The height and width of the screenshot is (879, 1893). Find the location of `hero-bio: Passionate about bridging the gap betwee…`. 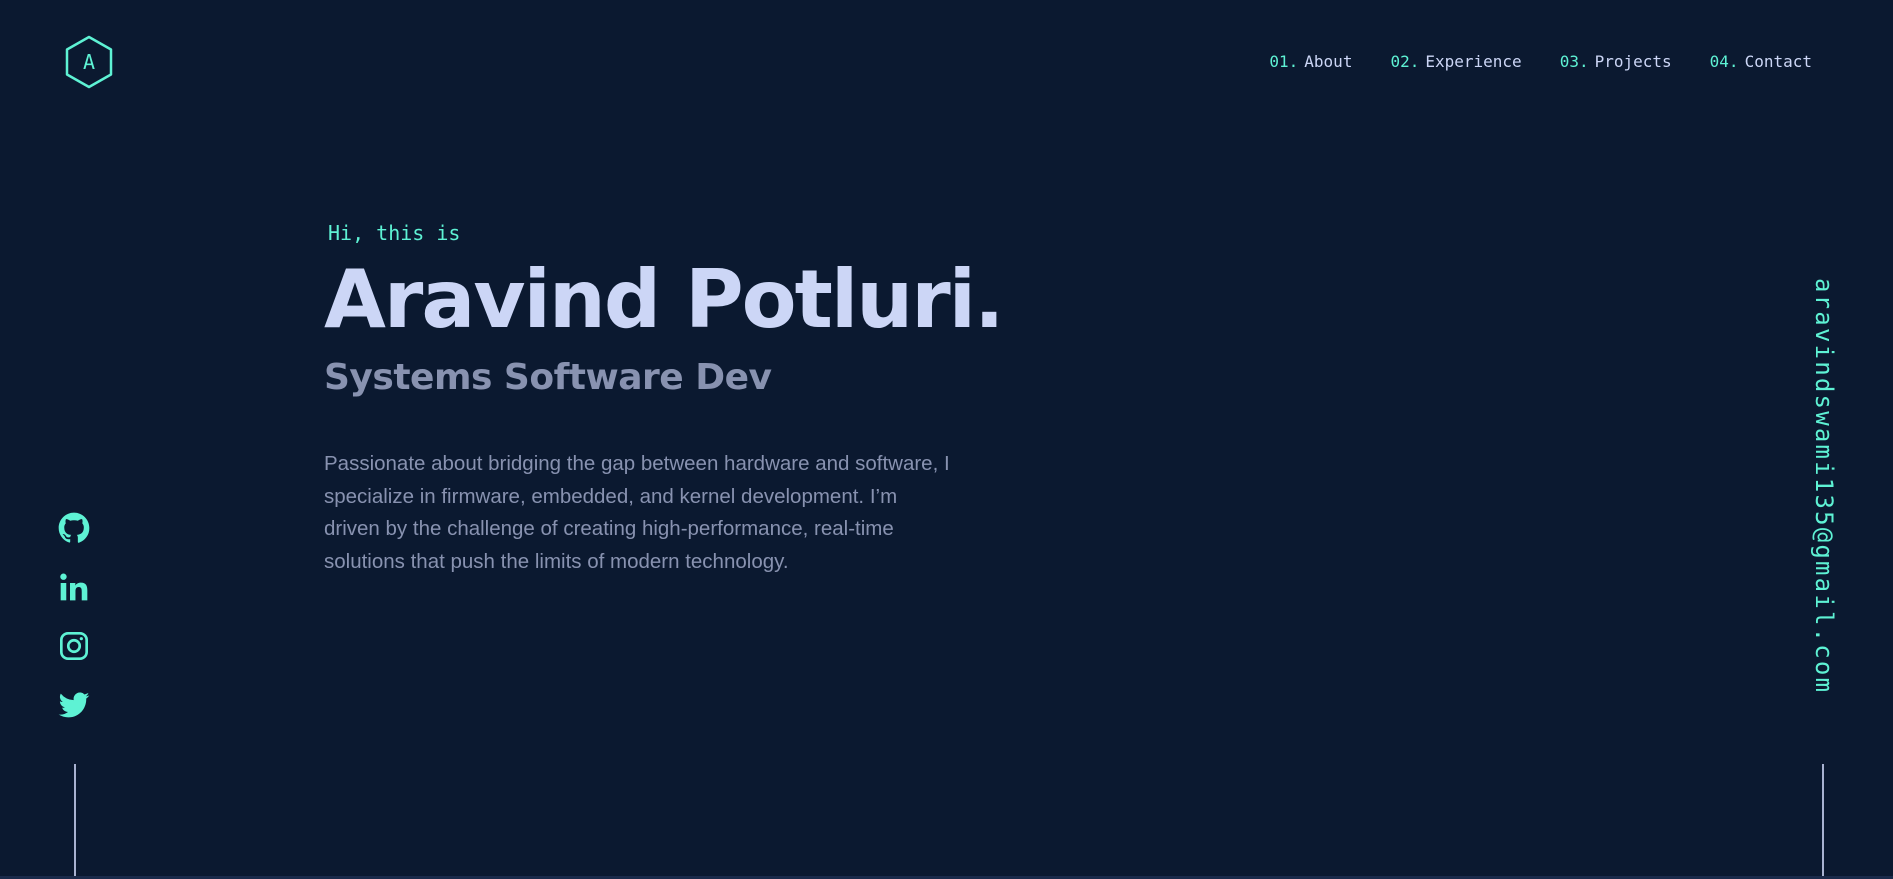

hero-bio: Passionate about bridging the gap betwee… is located at coordinates (637, 512).